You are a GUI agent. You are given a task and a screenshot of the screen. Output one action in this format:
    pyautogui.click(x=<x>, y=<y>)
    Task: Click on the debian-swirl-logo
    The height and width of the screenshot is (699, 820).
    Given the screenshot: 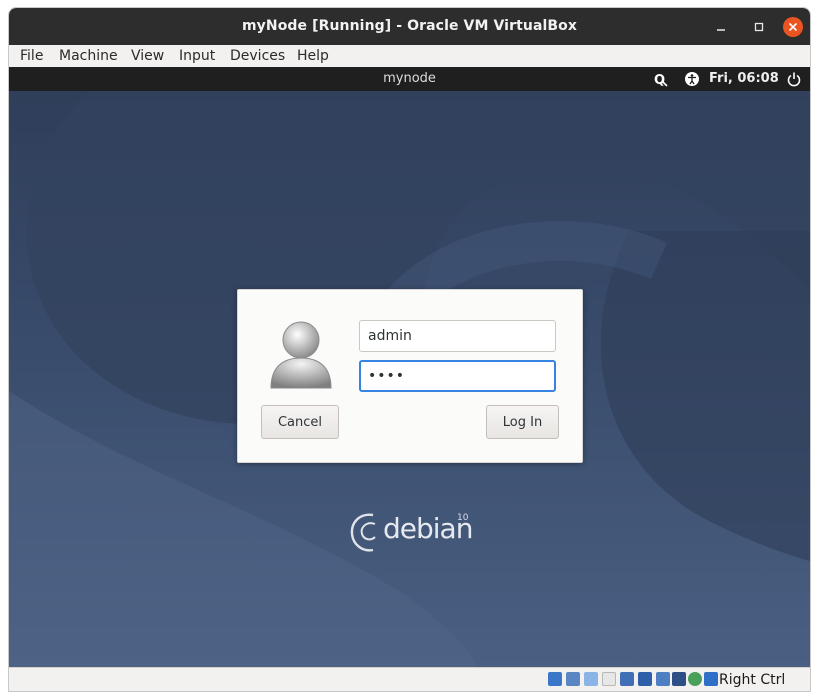 What is the action you would take?
    pyautogui.click(x=363, y=532)
    